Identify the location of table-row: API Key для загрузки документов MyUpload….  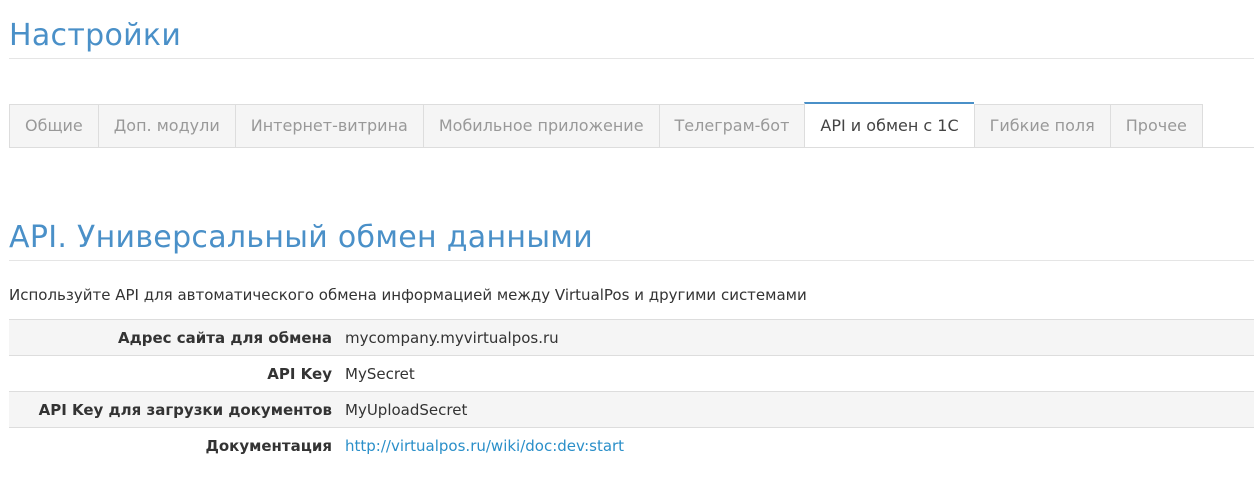
(631, 409).